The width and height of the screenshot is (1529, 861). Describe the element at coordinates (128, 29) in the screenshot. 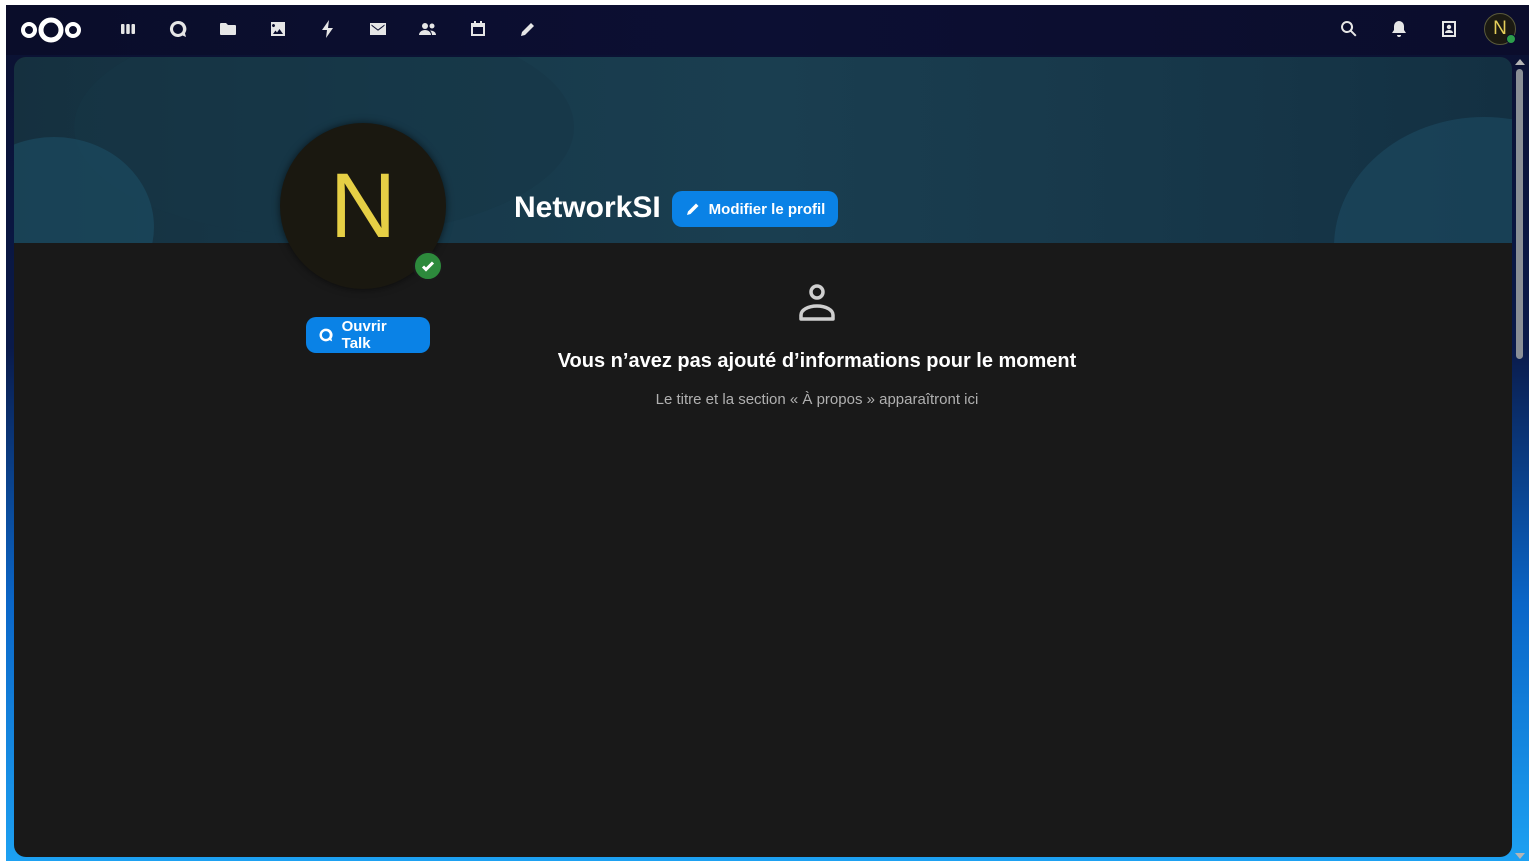

I see `dashboard-icon` at that location.